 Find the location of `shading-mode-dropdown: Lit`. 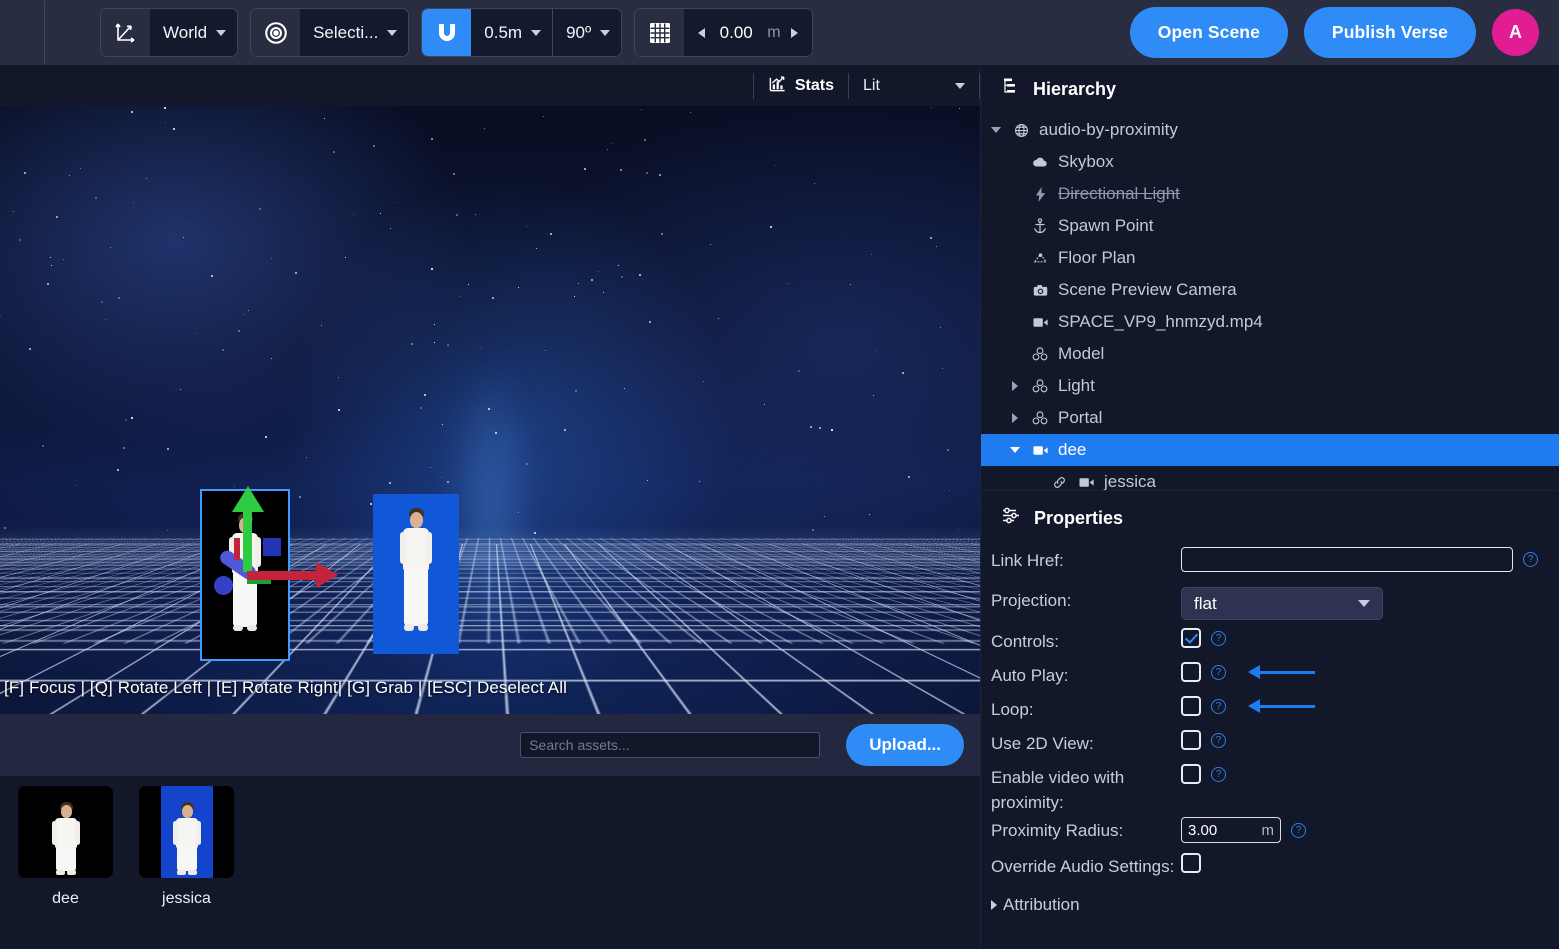

shading-mode-dropdown: Lit is located at coordinates (914, 86).